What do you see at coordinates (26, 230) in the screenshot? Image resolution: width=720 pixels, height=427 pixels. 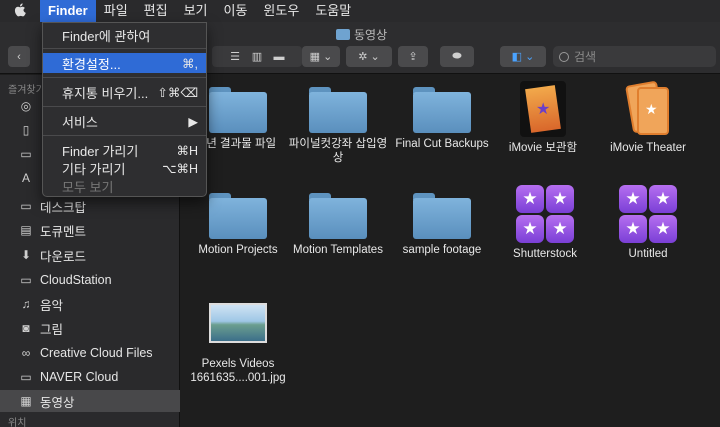 I see `document-icon: ▤` at bounding box center [26, 230].